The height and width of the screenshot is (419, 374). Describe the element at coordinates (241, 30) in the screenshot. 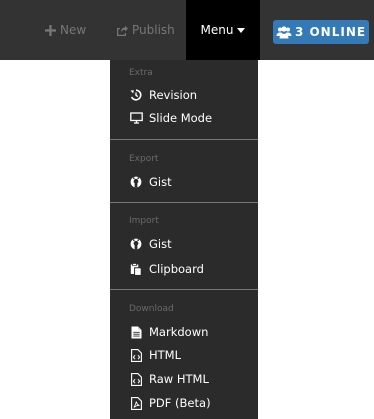

I see `caret-down-icon` at that location.